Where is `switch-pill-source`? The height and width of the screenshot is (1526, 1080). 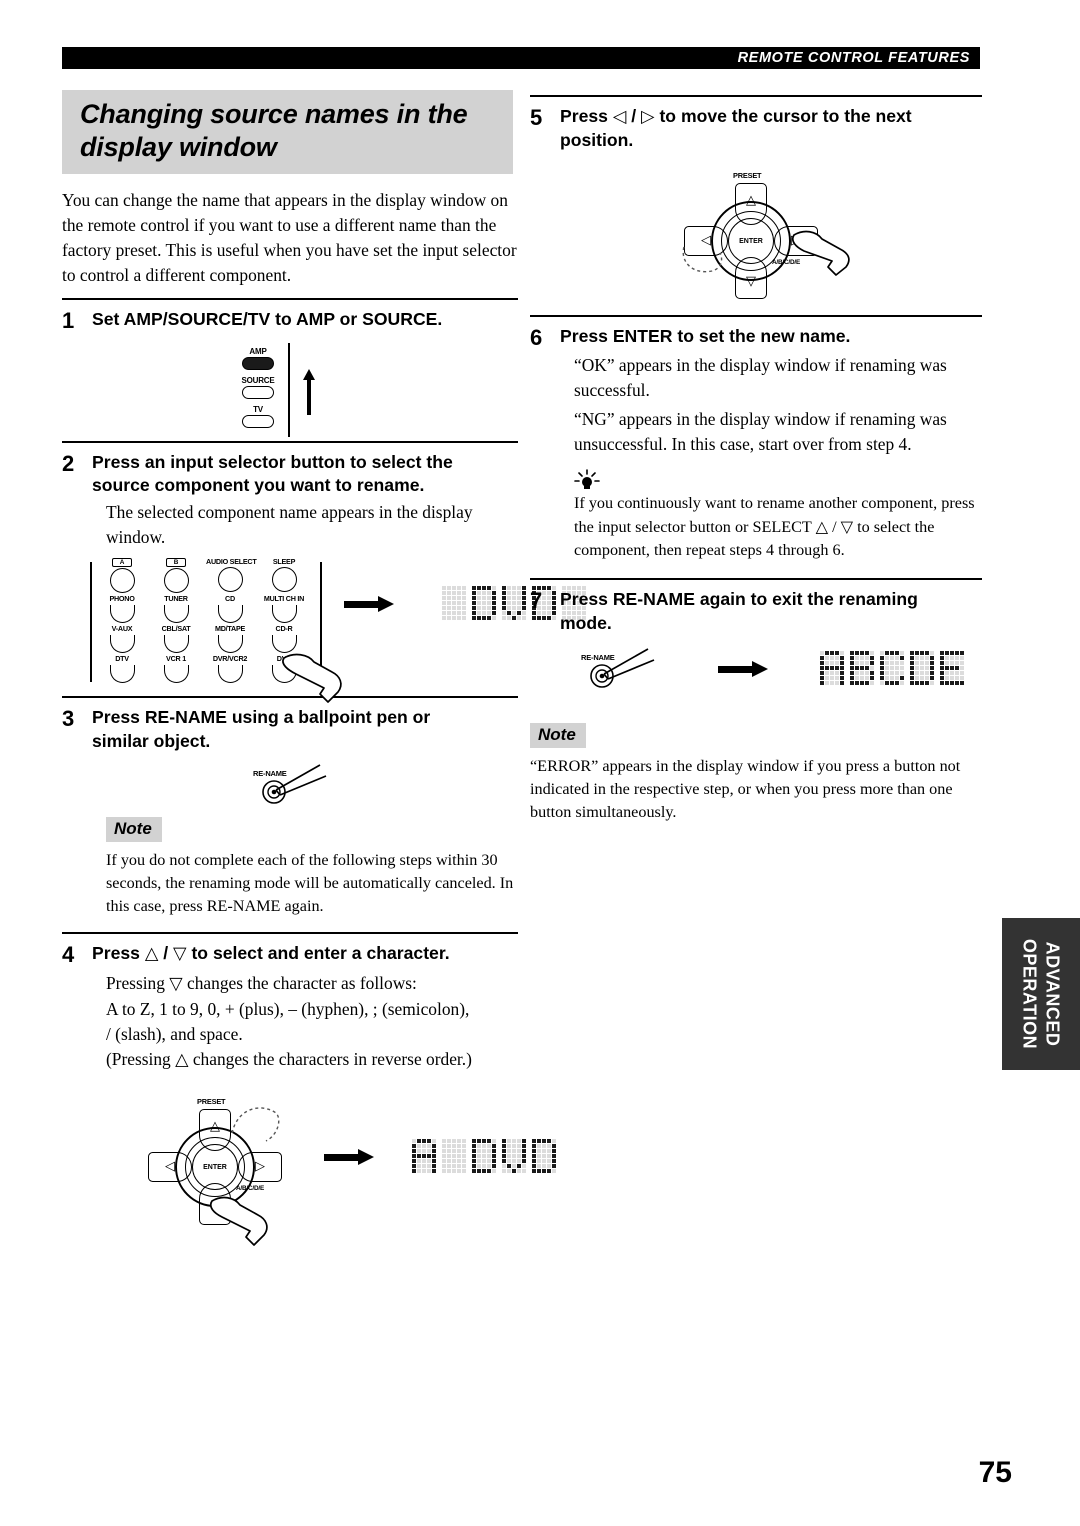
switch-pill-source is located at coordinates (258, 392).